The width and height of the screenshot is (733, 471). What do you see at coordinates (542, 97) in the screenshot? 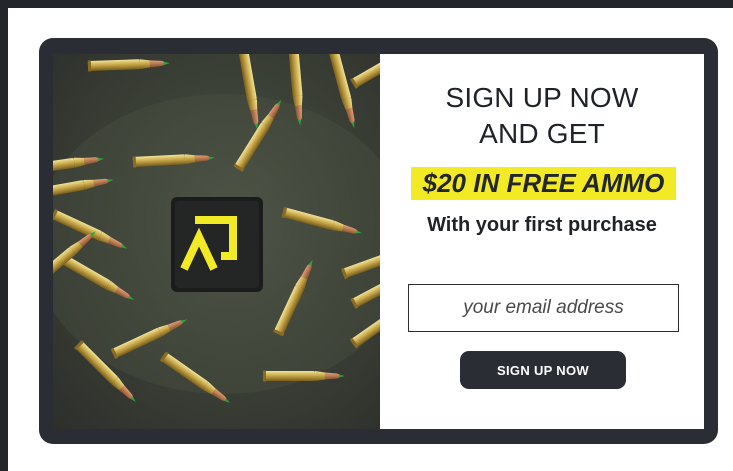
I see `headline-line-1: SIGN UP NOW` at bounding box center [542, 97].